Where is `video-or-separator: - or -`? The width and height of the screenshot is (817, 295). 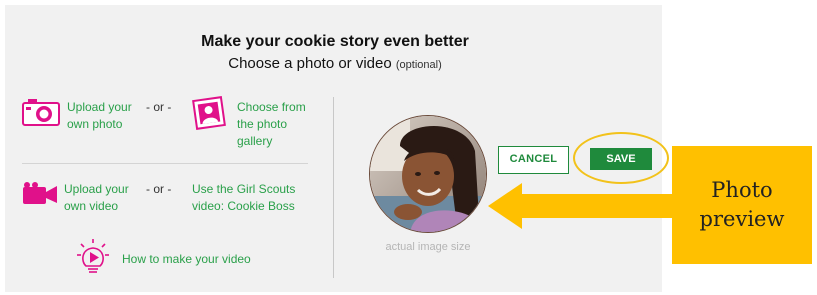
video-or-separator: - or - is located at coordinates (159, 189).